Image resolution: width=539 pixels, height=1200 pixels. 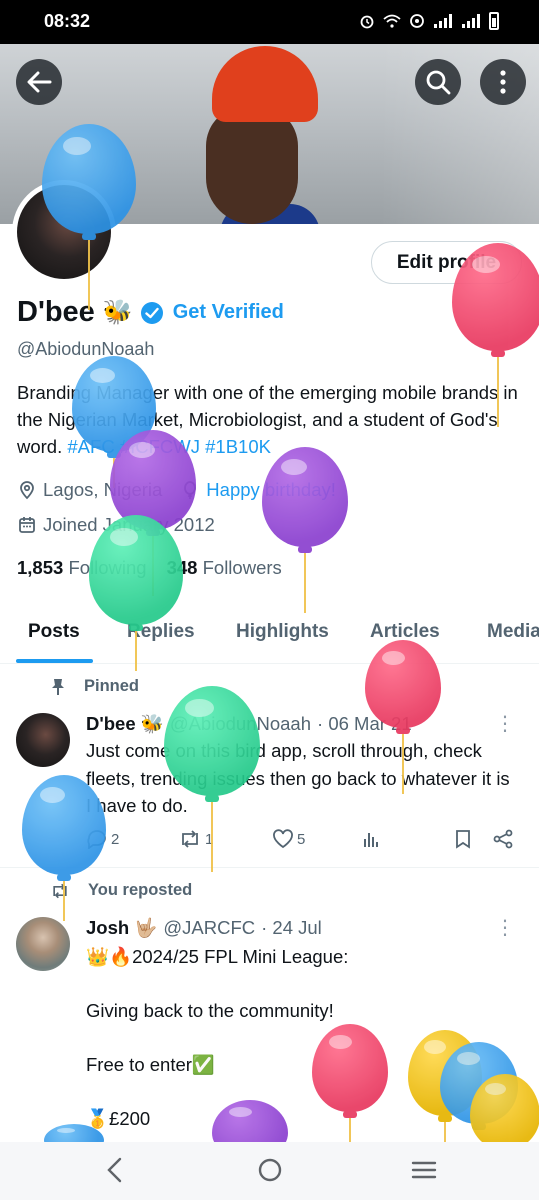 What do you see at coordinates (305, 532) in the screenshot?
I see `balloon-decoration` at bounding box center [305, 532].